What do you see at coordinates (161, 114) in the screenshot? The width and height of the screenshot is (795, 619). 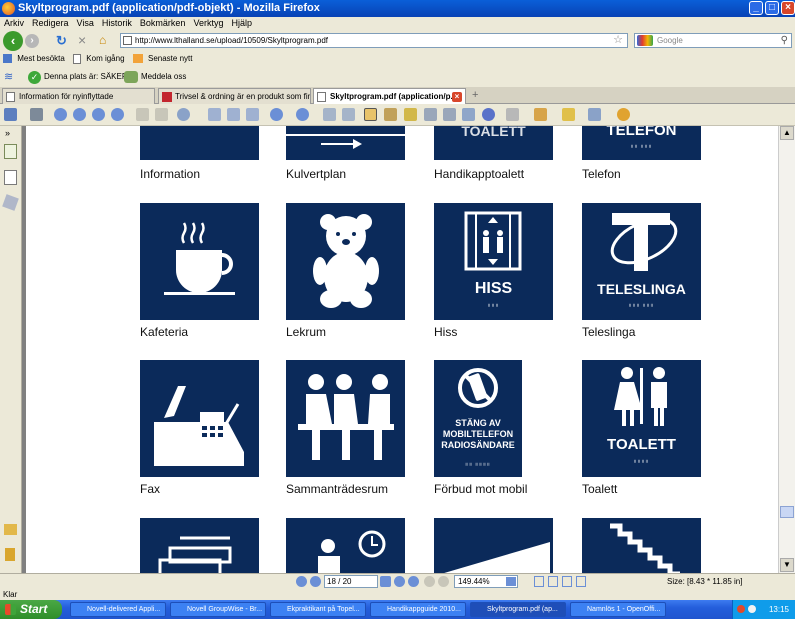 I see `forward-view-icon` at bounding box center [161, 114].